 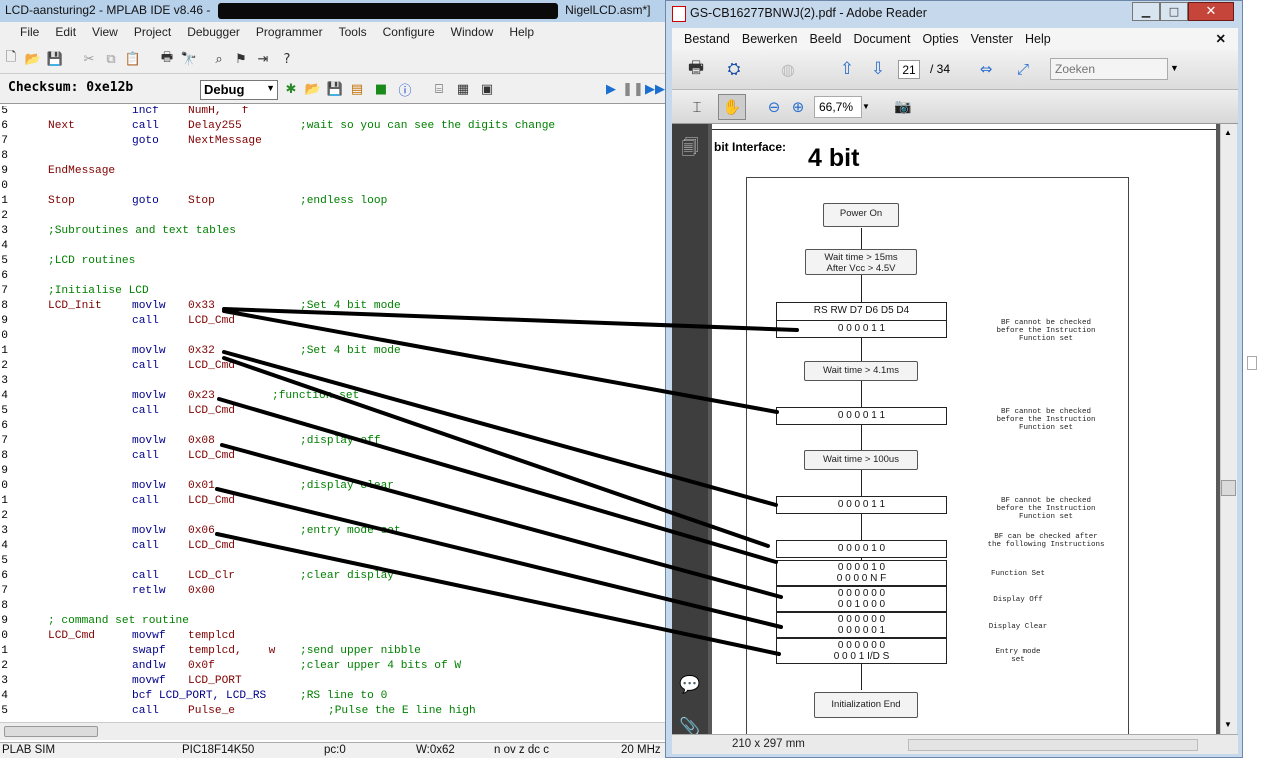 What do you see at coordinates (111, 59) in the screenshot?
I see `copy-icon: ⧉` at bounding box center [111, 59].